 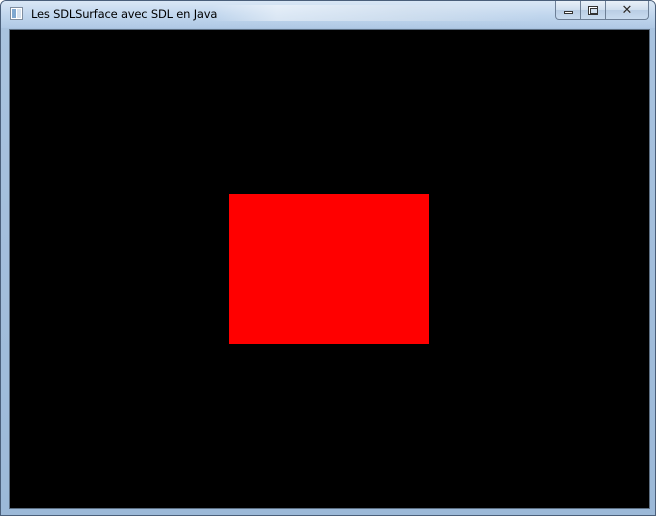 I want to click on title-bar-background, so click(x=376, y=13).